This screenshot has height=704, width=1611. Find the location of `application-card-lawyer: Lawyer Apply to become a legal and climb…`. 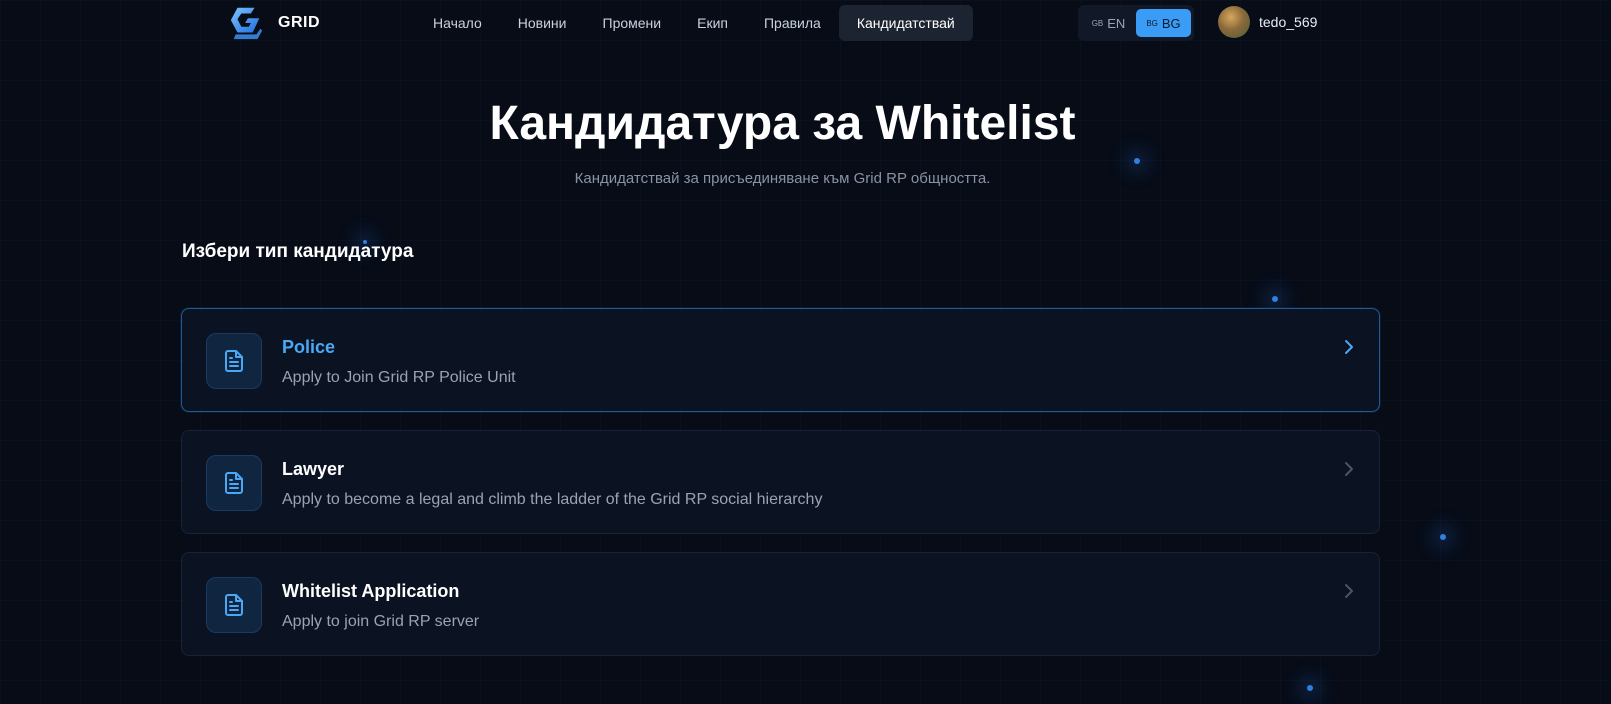

application-card-lawyer: Lawyer Apply to become a legal and climb… is located at coordinates (780, 482).